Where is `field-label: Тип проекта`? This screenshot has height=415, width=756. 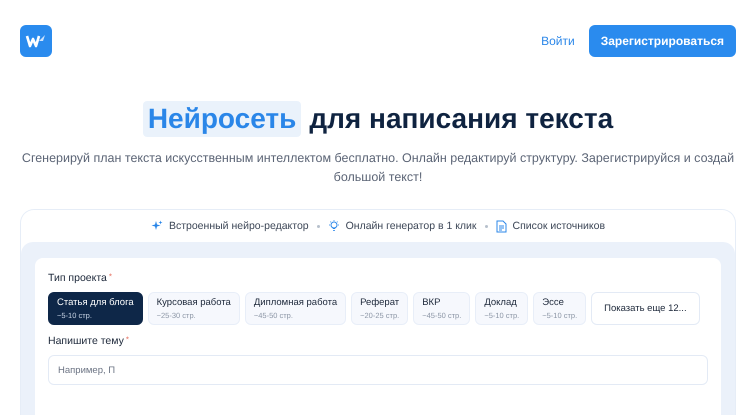 field-label: Тип проекта is located at coordinates (77, 278).